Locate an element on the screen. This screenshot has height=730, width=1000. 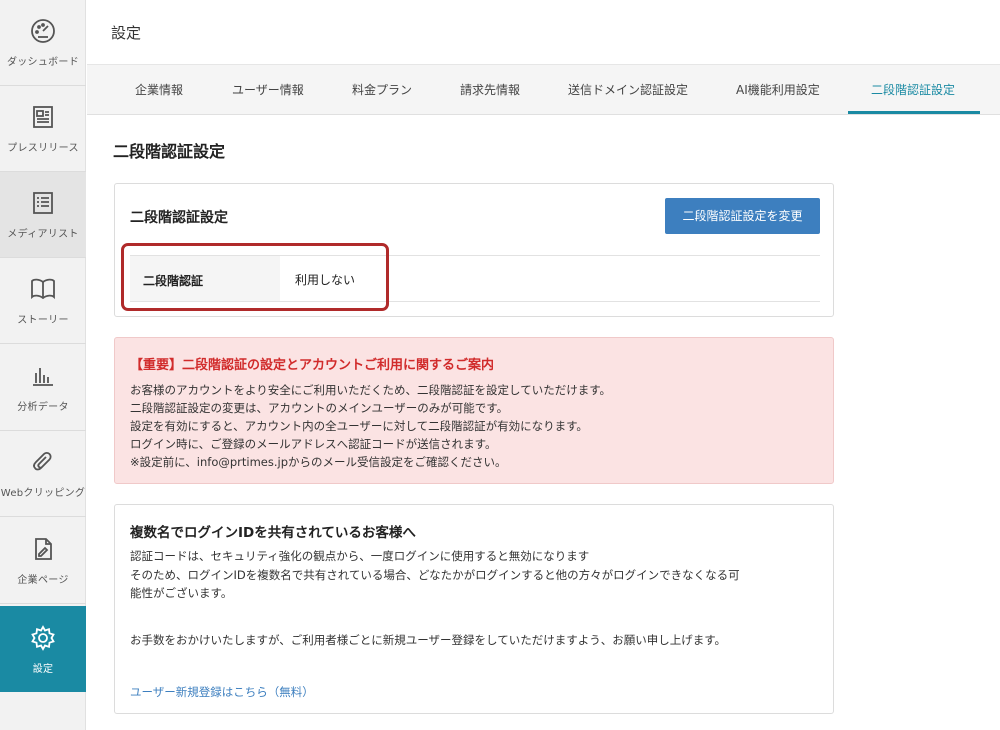
media-list-icon is located at coordinates (43, 203).